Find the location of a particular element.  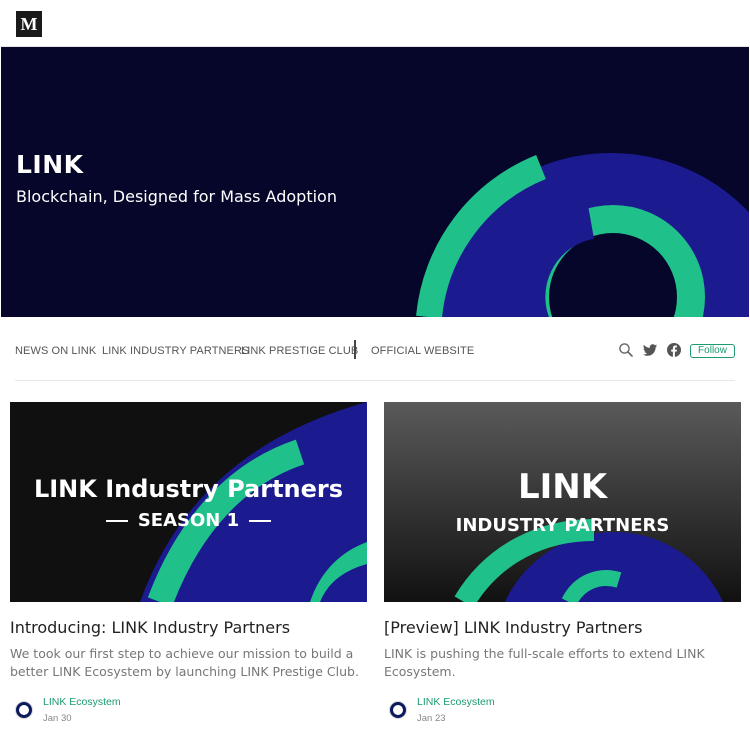

nav-item-link-prestige-club: LINK PRESTIGE CLUB is located at coordinates (299, 351).